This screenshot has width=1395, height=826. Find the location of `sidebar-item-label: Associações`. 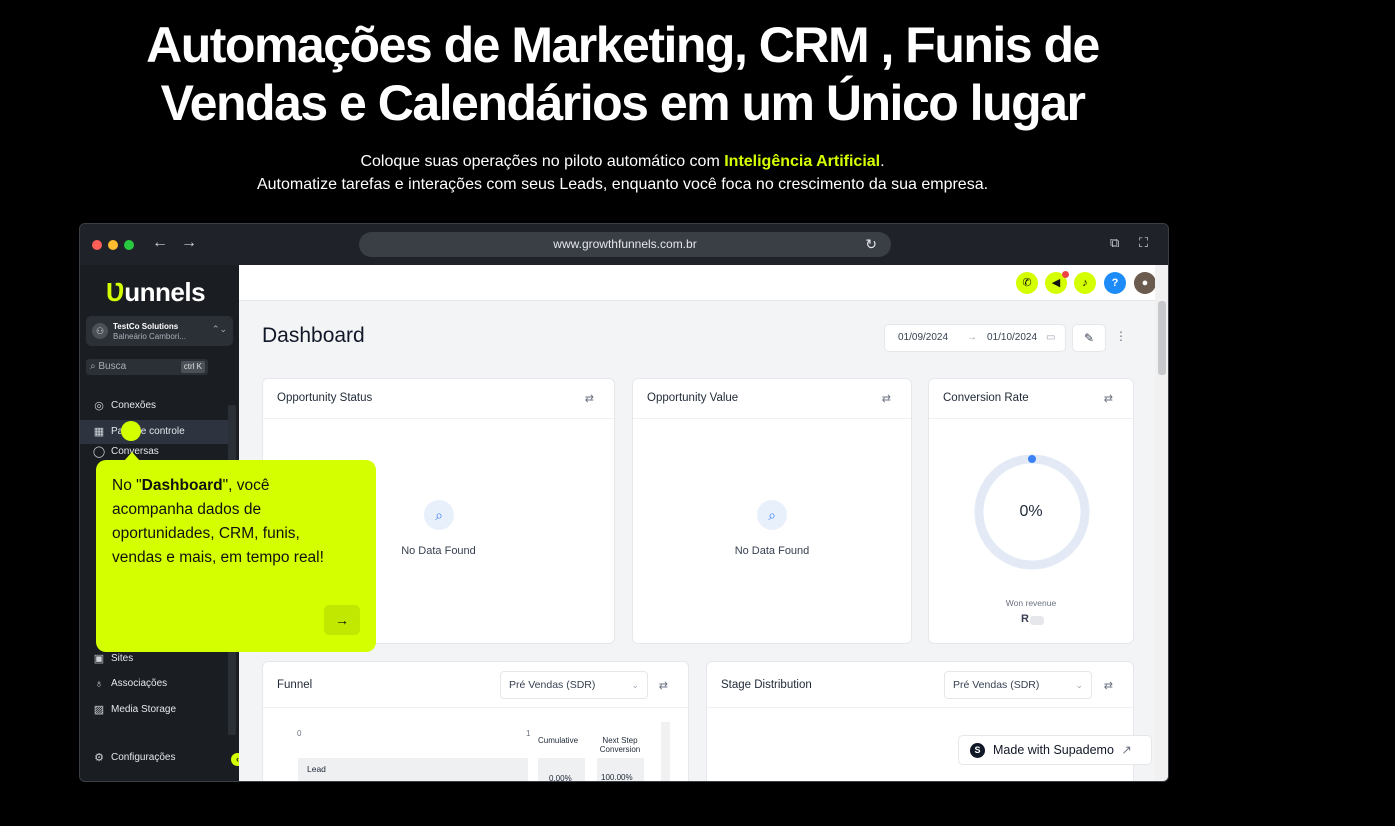

sidebar-item-label: Associações is located at coordinates (139, 683).